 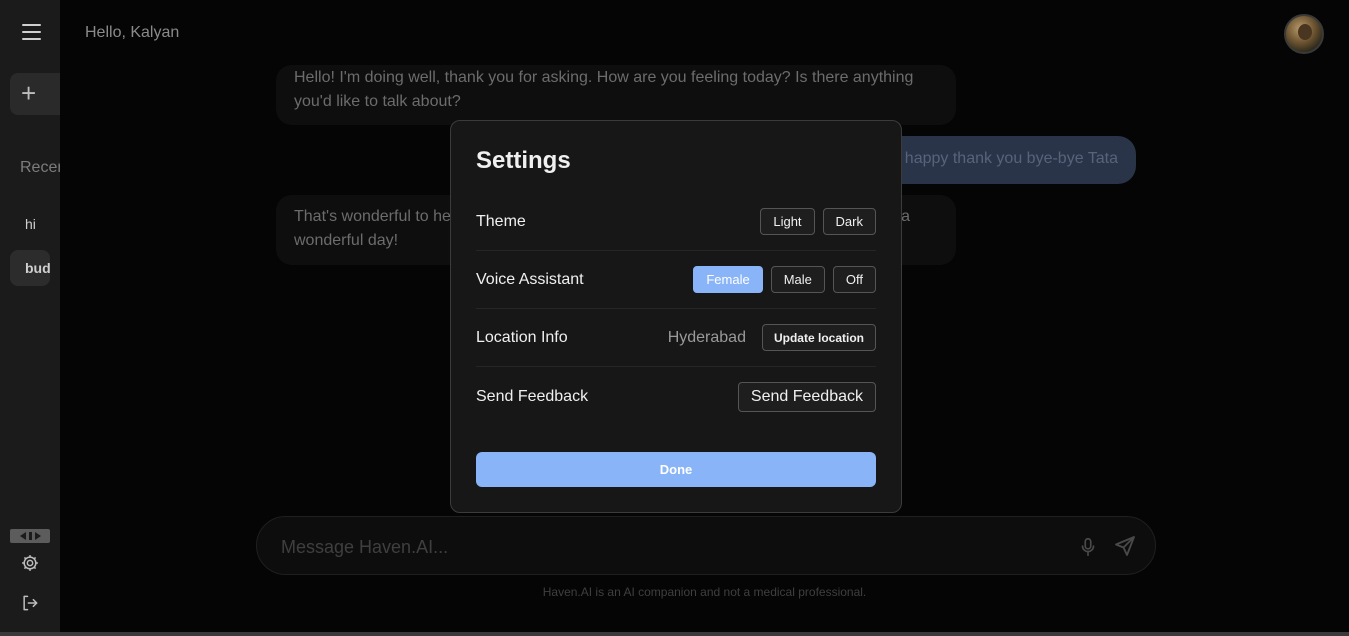 I want to click on greeting: Hello, Kalyan, so click(x=132, y=32).